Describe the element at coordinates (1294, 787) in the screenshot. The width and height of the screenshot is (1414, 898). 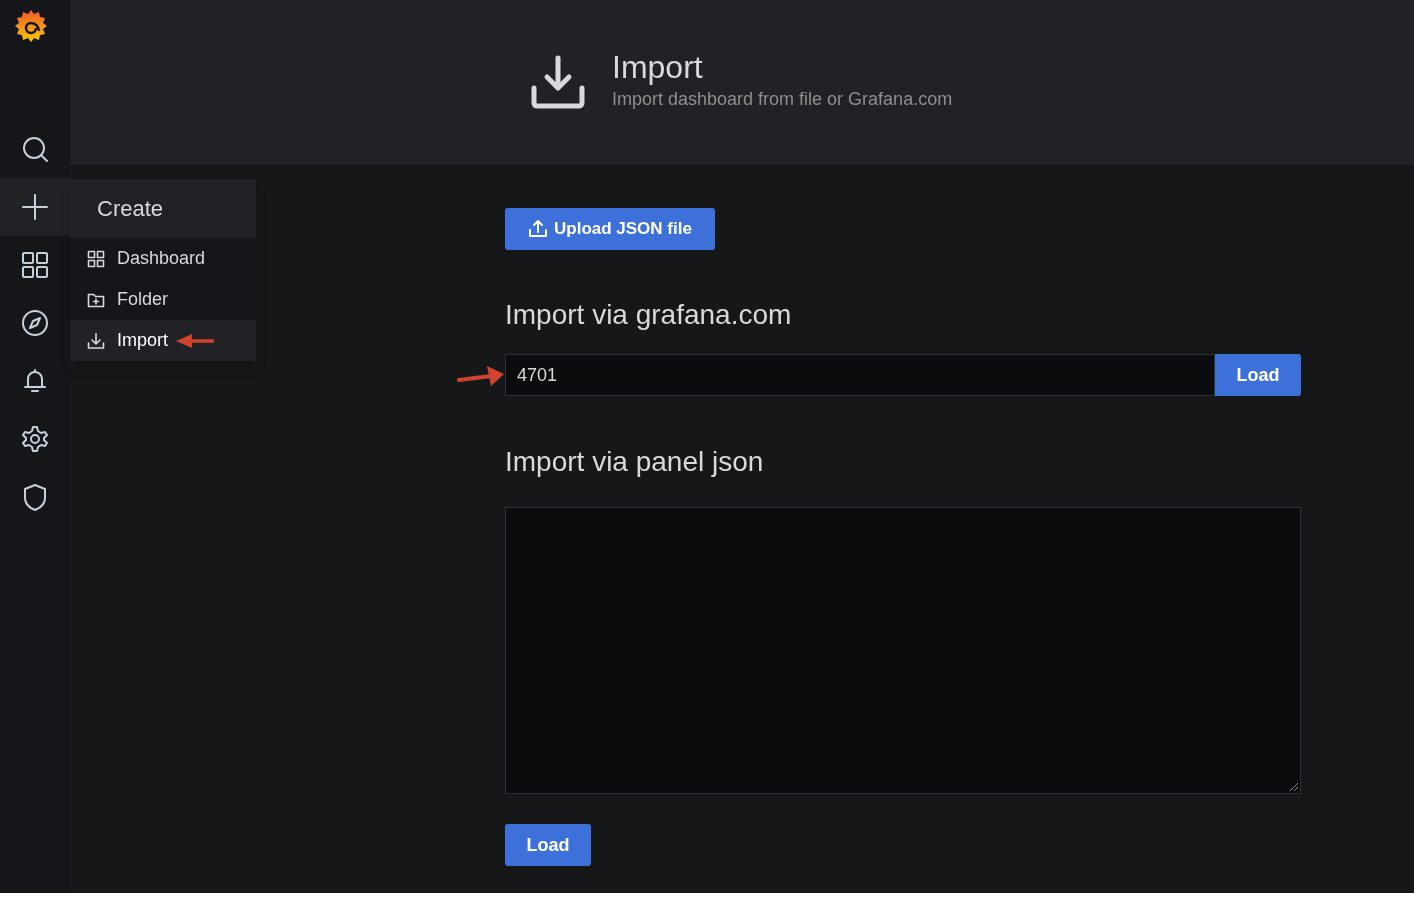
I see `resize-handle-icon` at that location.